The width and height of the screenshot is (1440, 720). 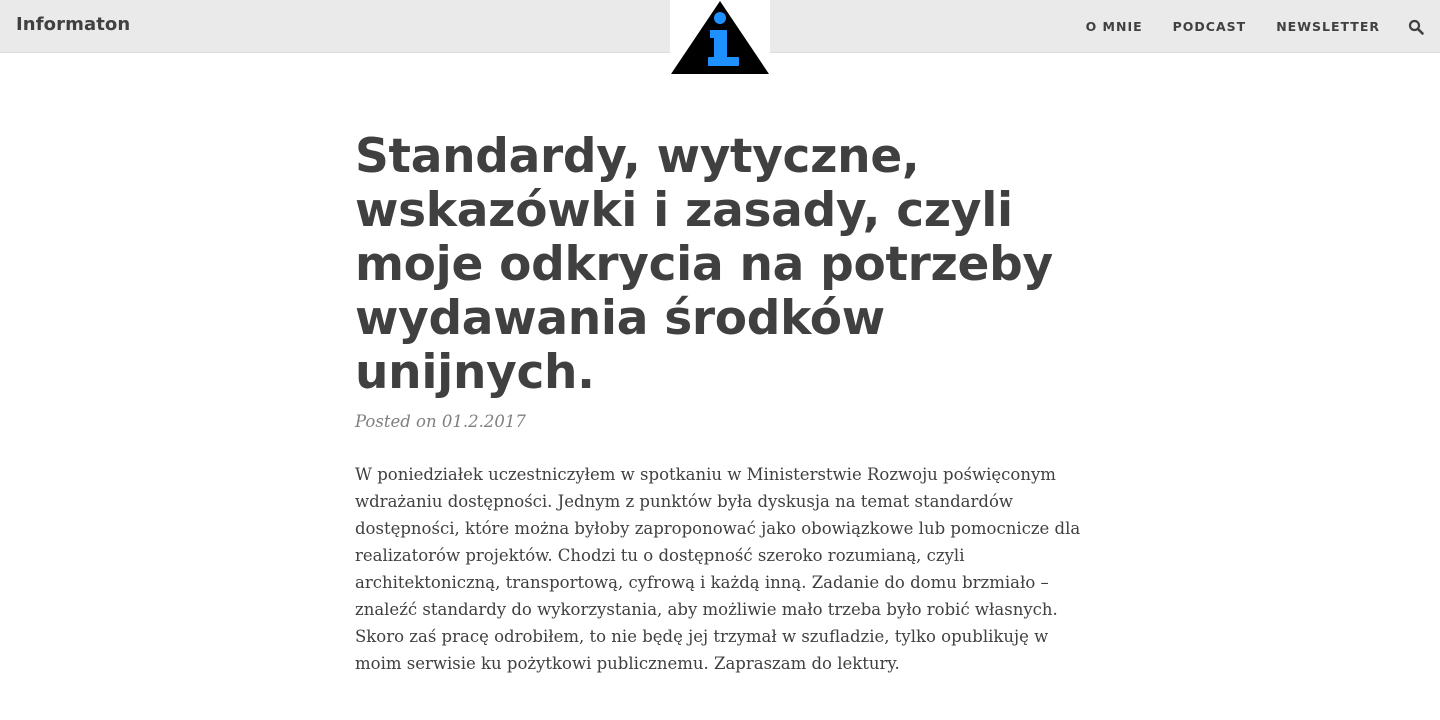 I want to click on post-date: Posted on 01.2.2017, so click(x=440, y=421).